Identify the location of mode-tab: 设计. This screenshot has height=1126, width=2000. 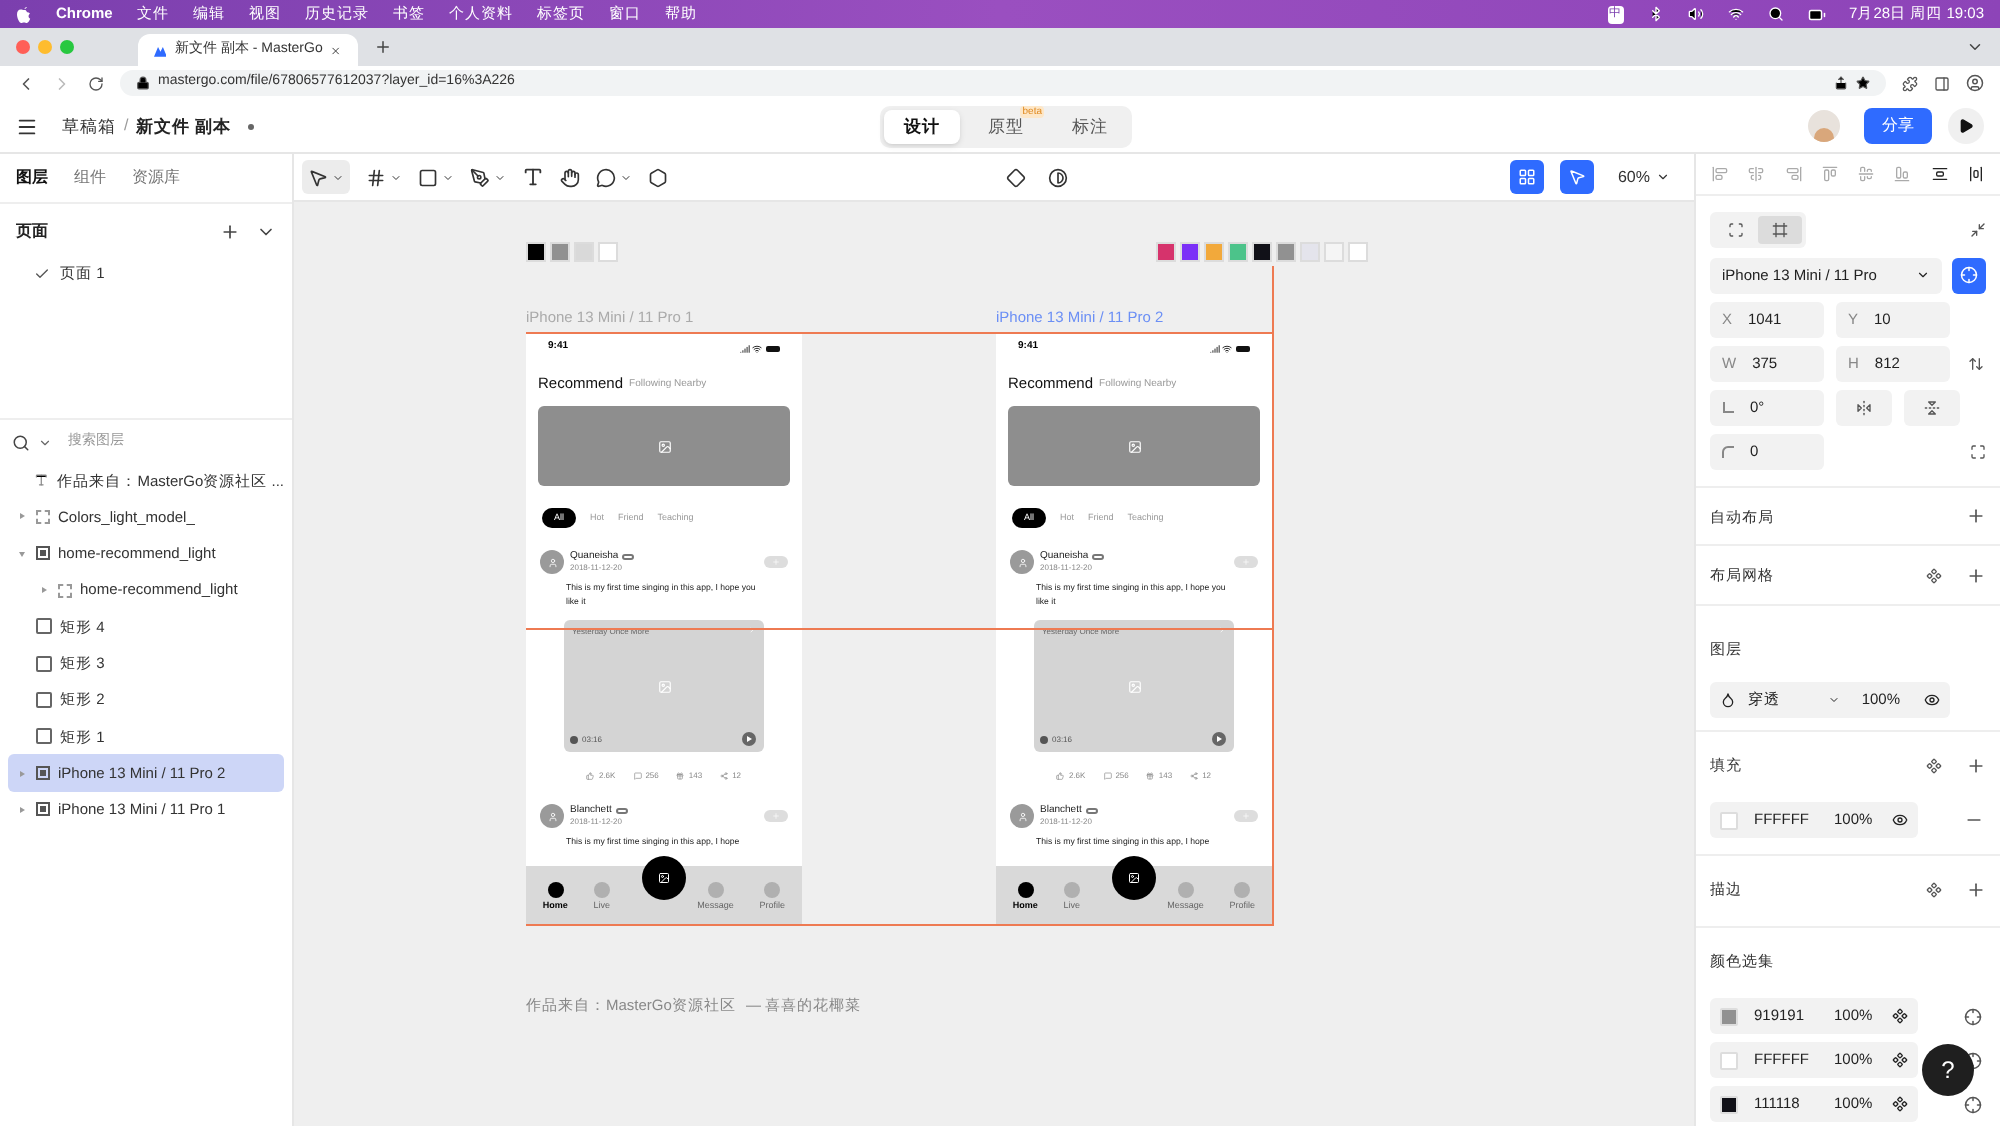
(922, 127).